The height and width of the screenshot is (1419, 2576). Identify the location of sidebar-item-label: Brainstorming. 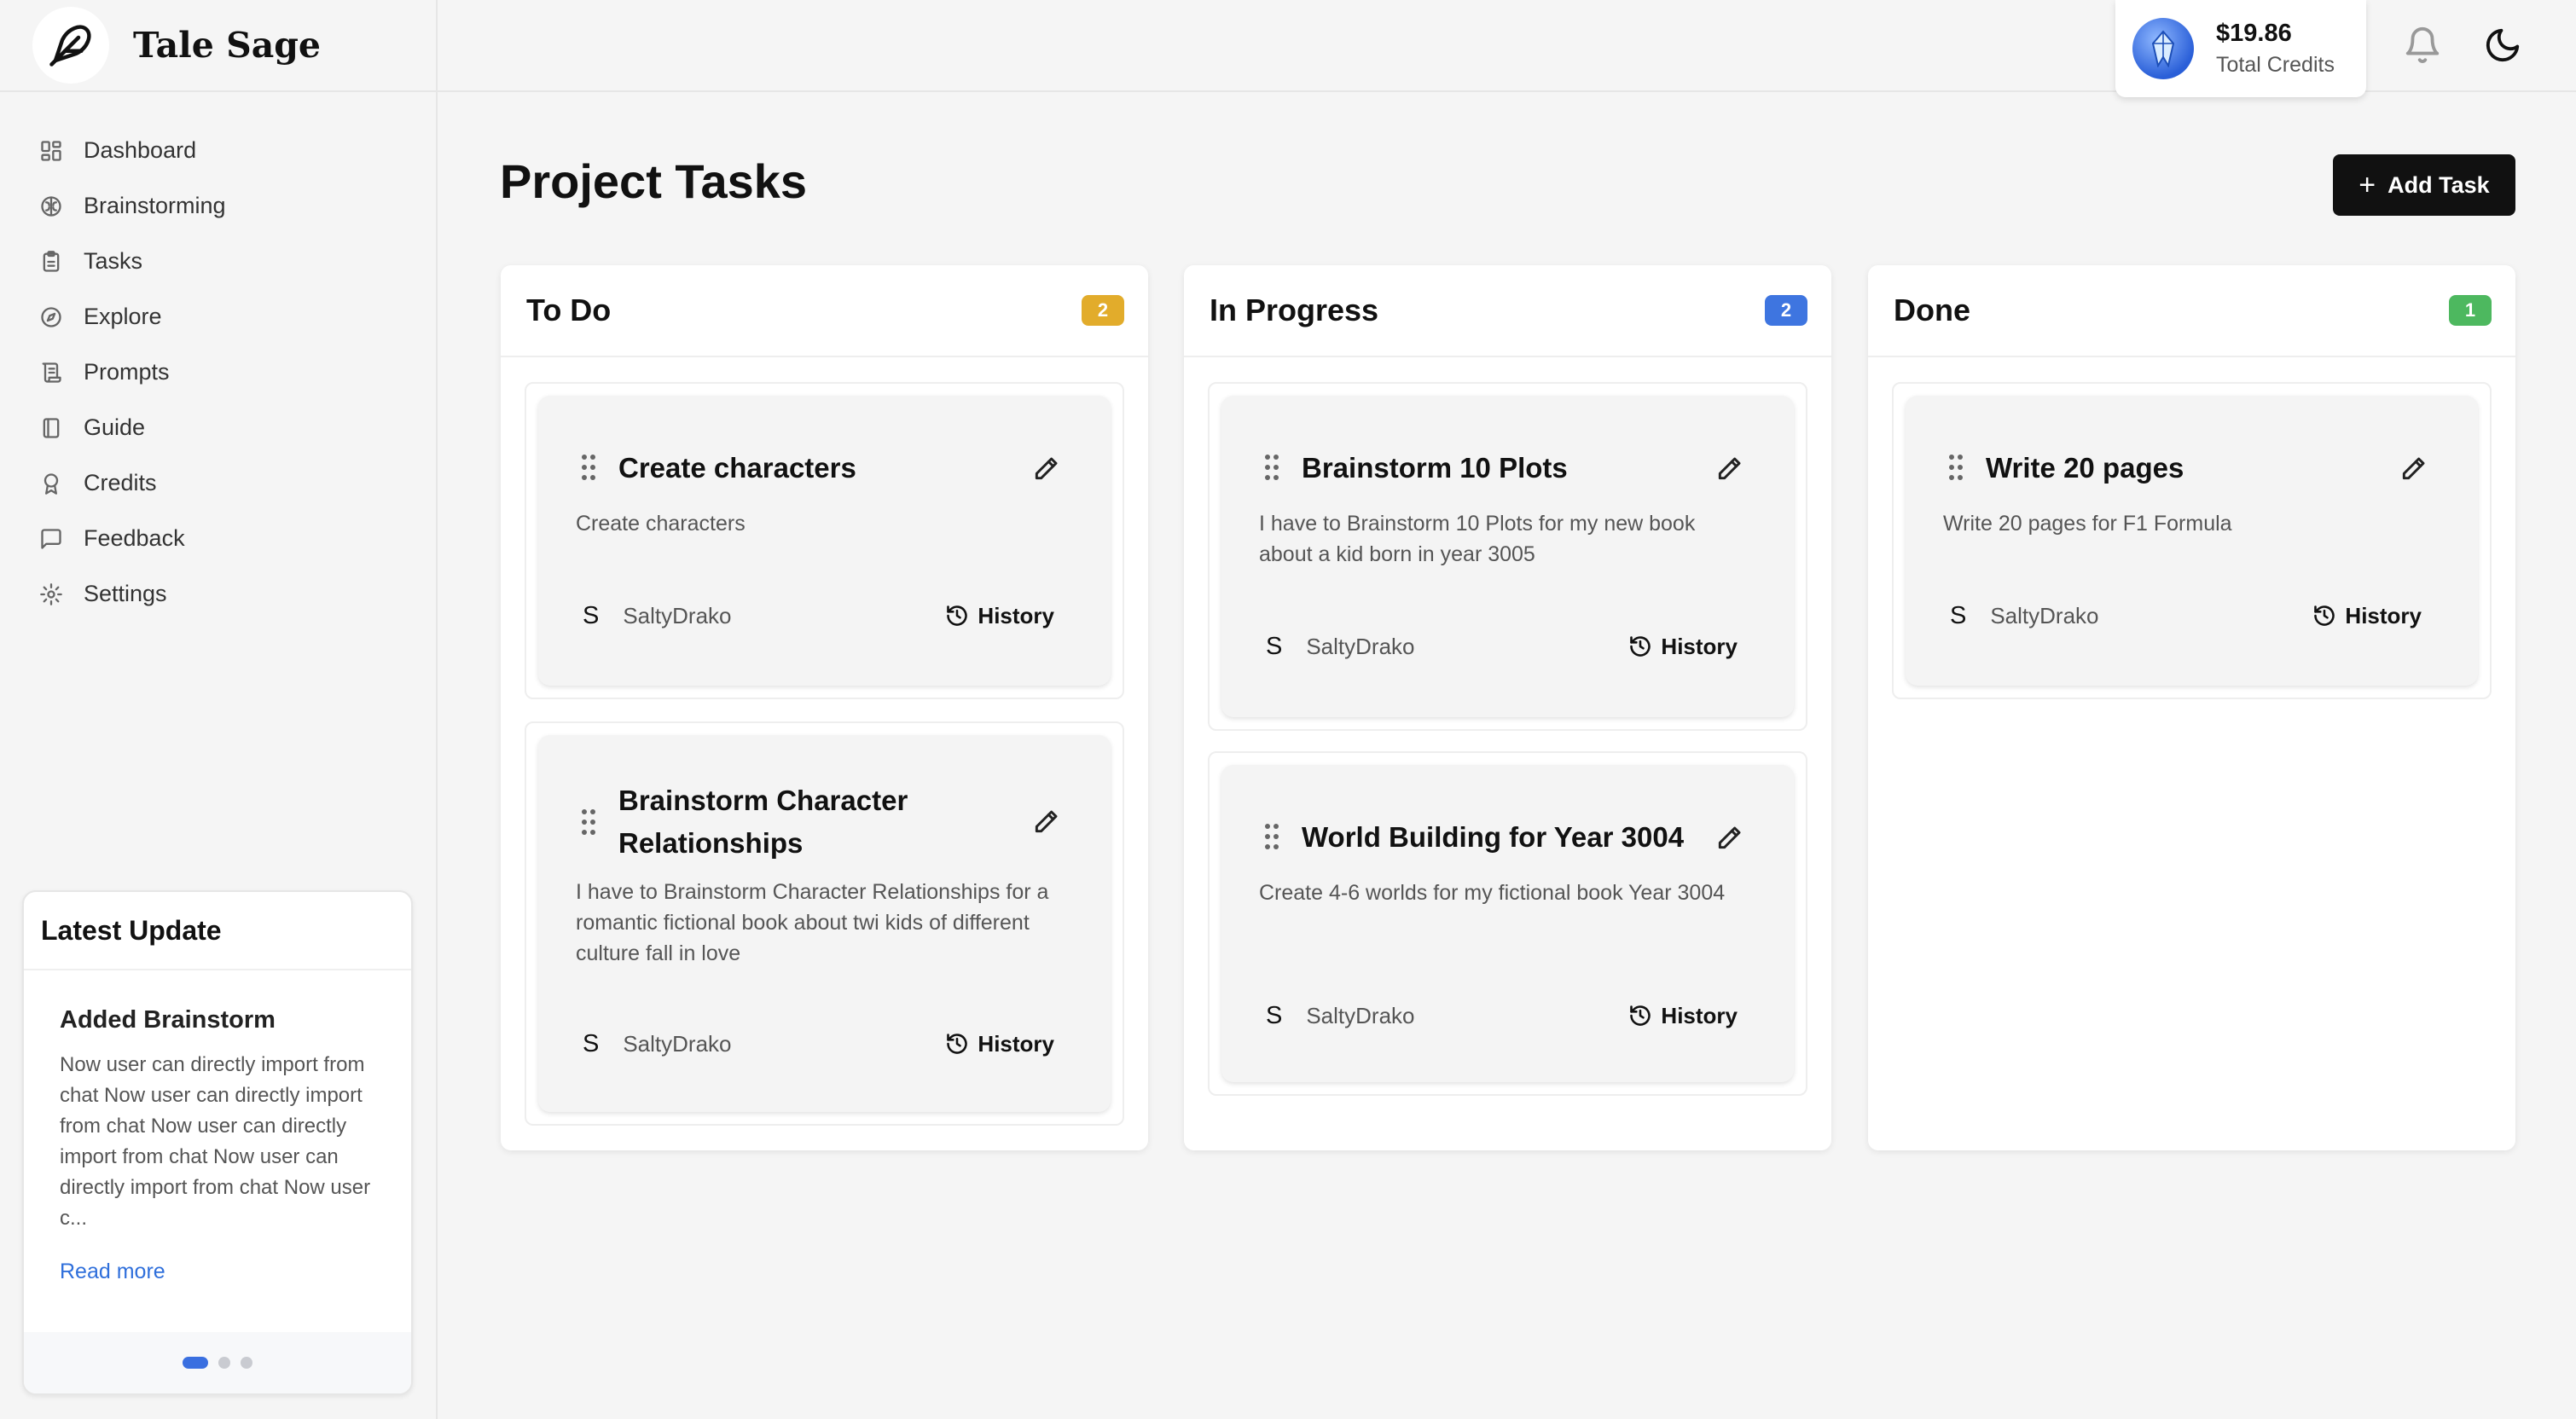
(155, 206).